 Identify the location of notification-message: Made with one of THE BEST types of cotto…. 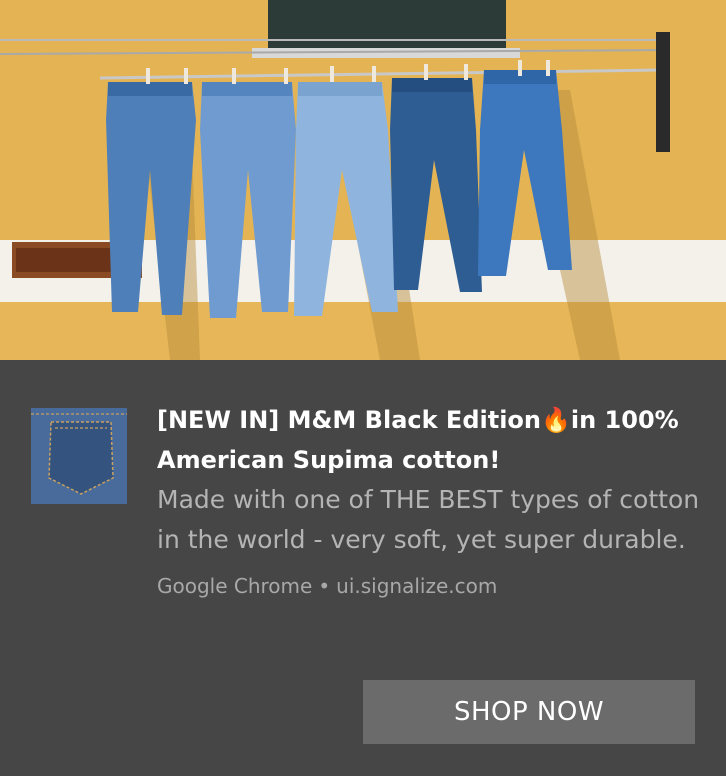
(428, 519).